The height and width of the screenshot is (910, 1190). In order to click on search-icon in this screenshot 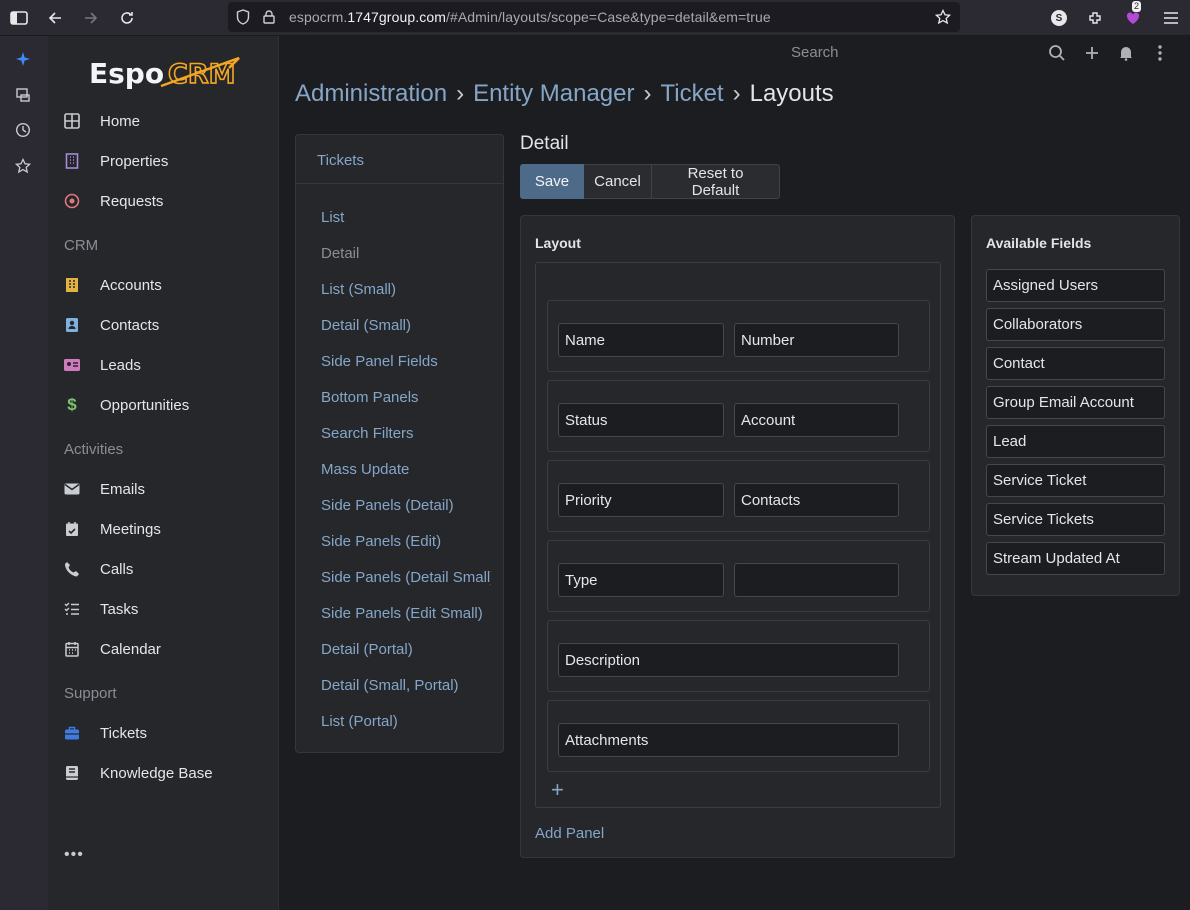, I will do `click(1057, 53)`.